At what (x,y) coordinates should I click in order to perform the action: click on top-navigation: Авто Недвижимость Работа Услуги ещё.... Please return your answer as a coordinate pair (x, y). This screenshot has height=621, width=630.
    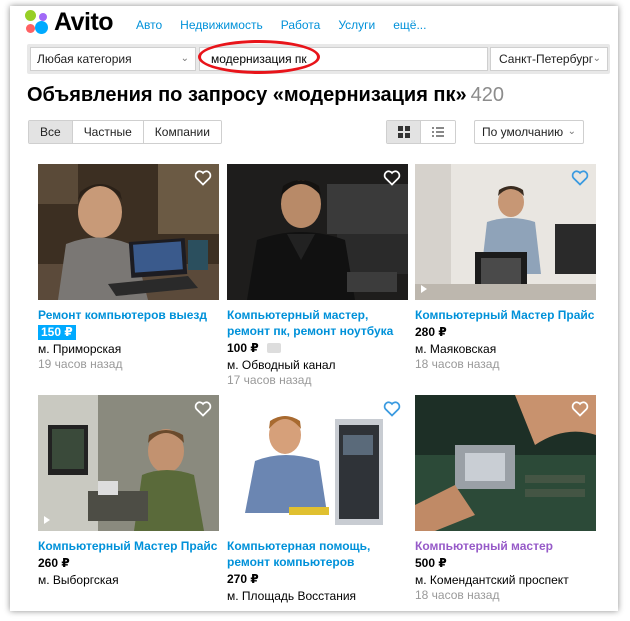
    Looking at the image, I should click on (290, 25).